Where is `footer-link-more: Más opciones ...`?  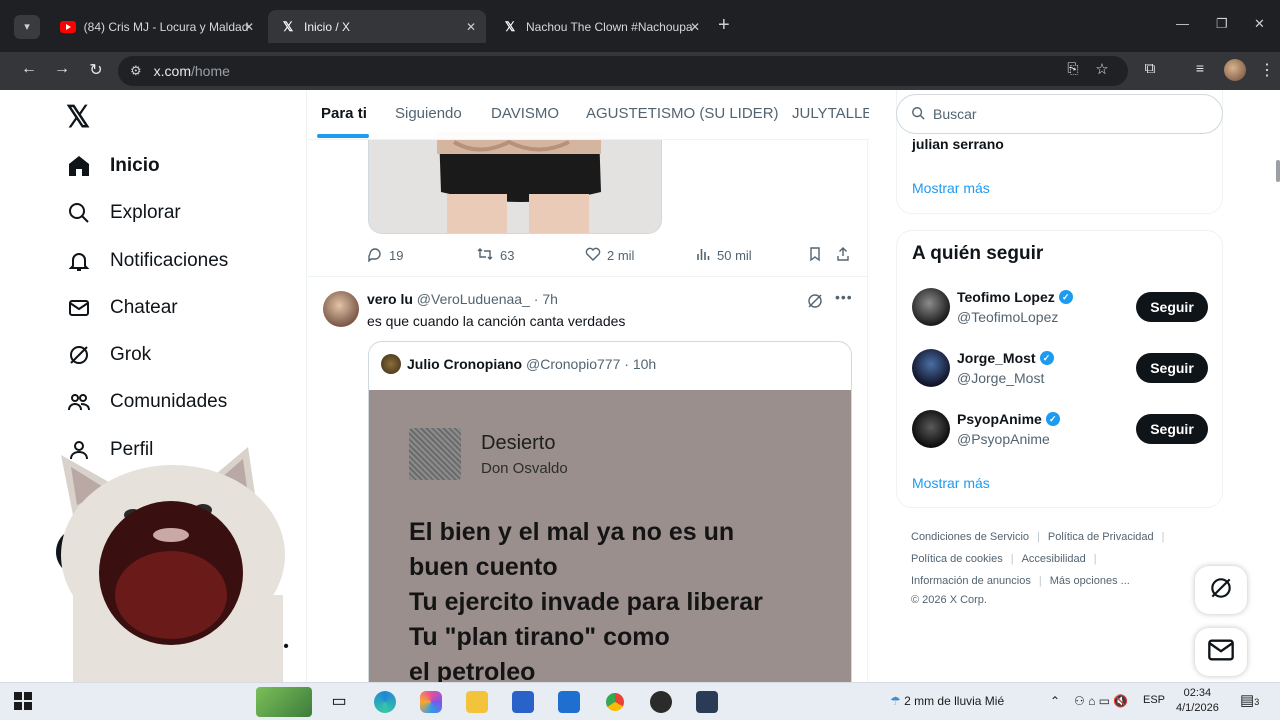 footer-link-more: Más opciones ... is located at coordinates (1090, 581).